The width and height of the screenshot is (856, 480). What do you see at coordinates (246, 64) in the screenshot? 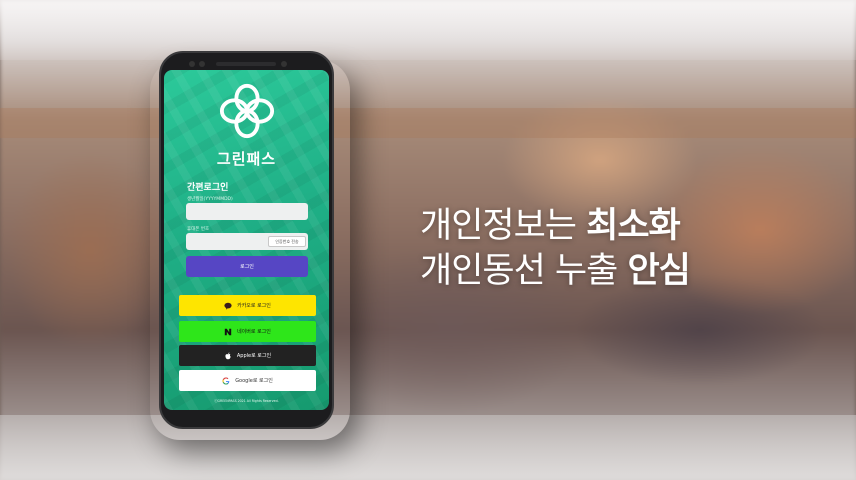
I see `speaker-grille` at bounding box center [246, 64].